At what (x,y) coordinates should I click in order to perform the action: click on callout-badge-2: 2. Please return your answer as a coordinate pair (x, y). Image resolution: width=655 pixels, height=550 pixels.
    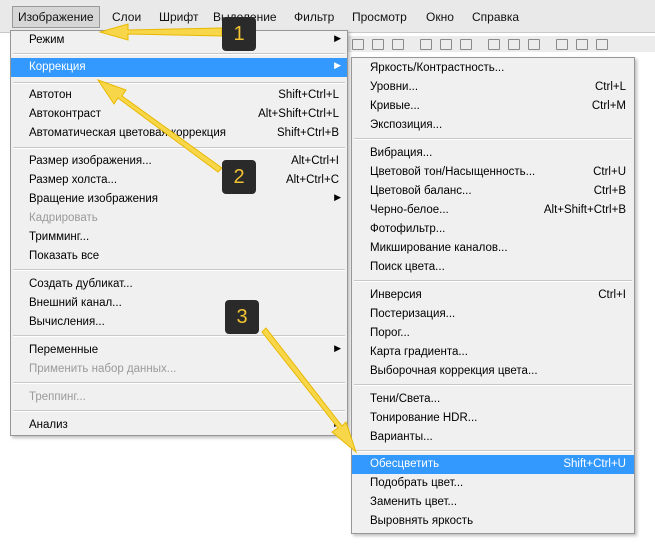
    Looking at the image, I should click on (239, 177).